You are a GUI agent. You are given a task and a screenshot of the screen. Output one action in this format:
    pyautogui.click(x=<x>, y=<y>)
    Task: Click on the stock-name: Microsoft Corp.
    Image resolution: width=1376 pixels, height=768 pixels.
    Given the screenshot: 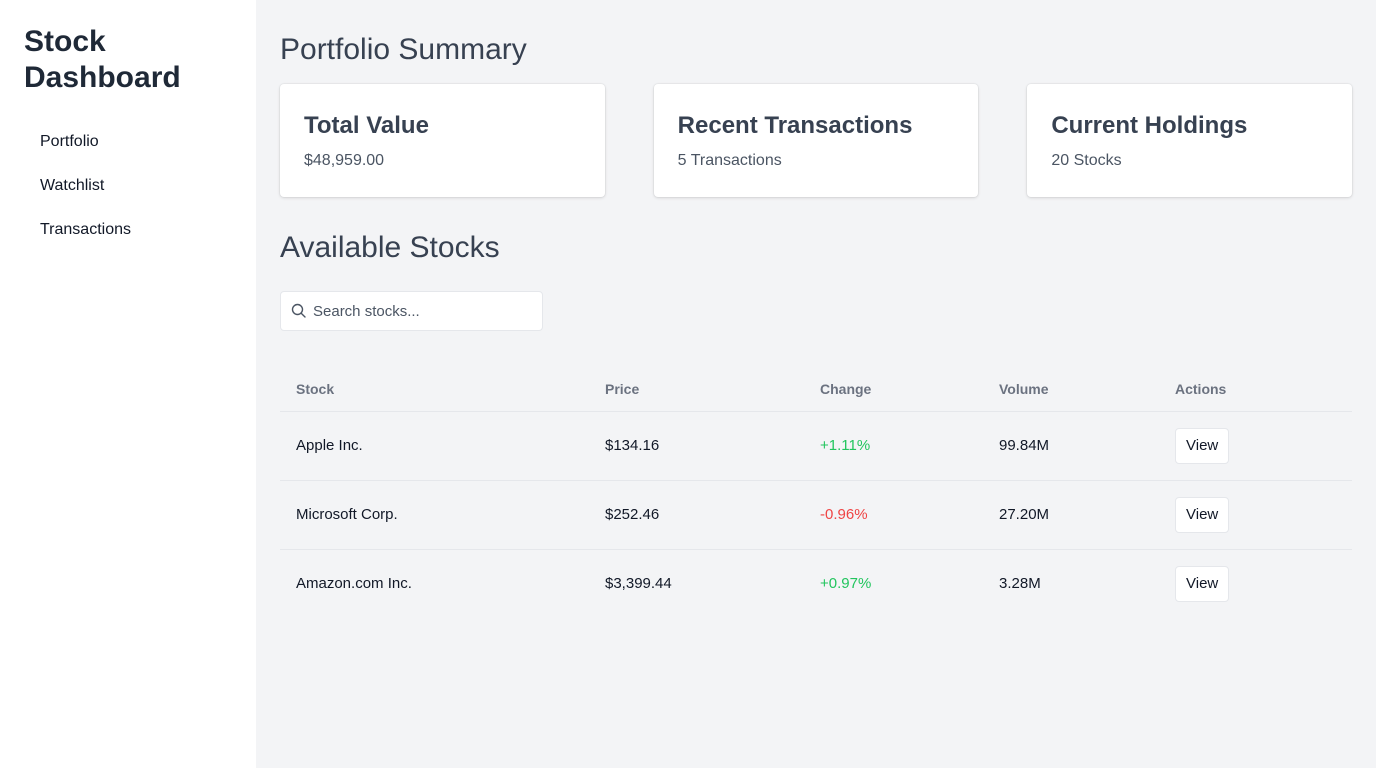 What is the action you would take?
    pyautogui.click(x=434, y=515)
    